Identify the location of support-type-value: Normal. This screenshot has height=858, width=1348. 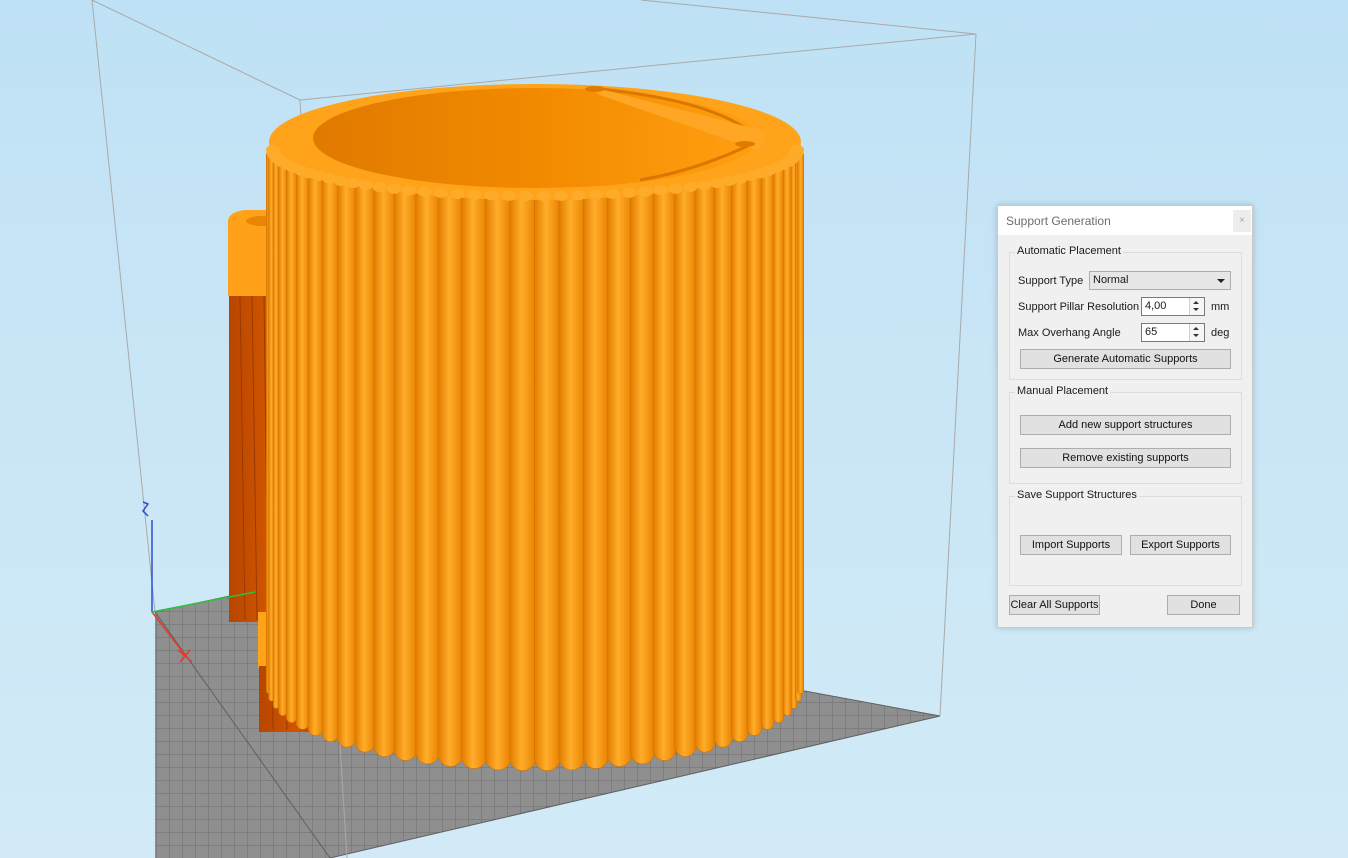
(1111, 280).